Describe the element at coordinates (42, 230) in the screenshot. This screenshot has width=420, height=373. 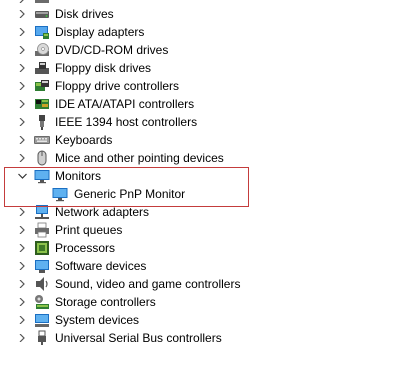
I see `printer-icon` at that location.